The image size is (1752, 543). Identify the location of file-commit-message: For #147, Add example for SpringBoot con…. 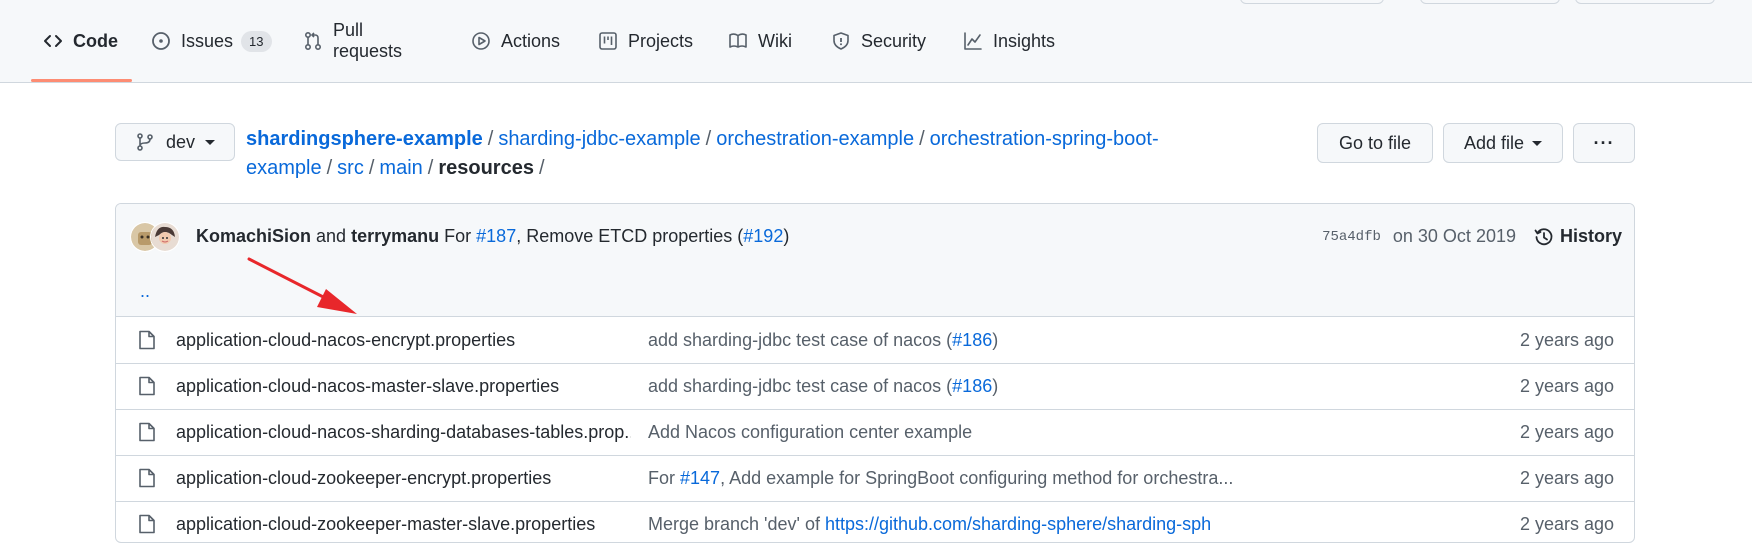
(968, 478).